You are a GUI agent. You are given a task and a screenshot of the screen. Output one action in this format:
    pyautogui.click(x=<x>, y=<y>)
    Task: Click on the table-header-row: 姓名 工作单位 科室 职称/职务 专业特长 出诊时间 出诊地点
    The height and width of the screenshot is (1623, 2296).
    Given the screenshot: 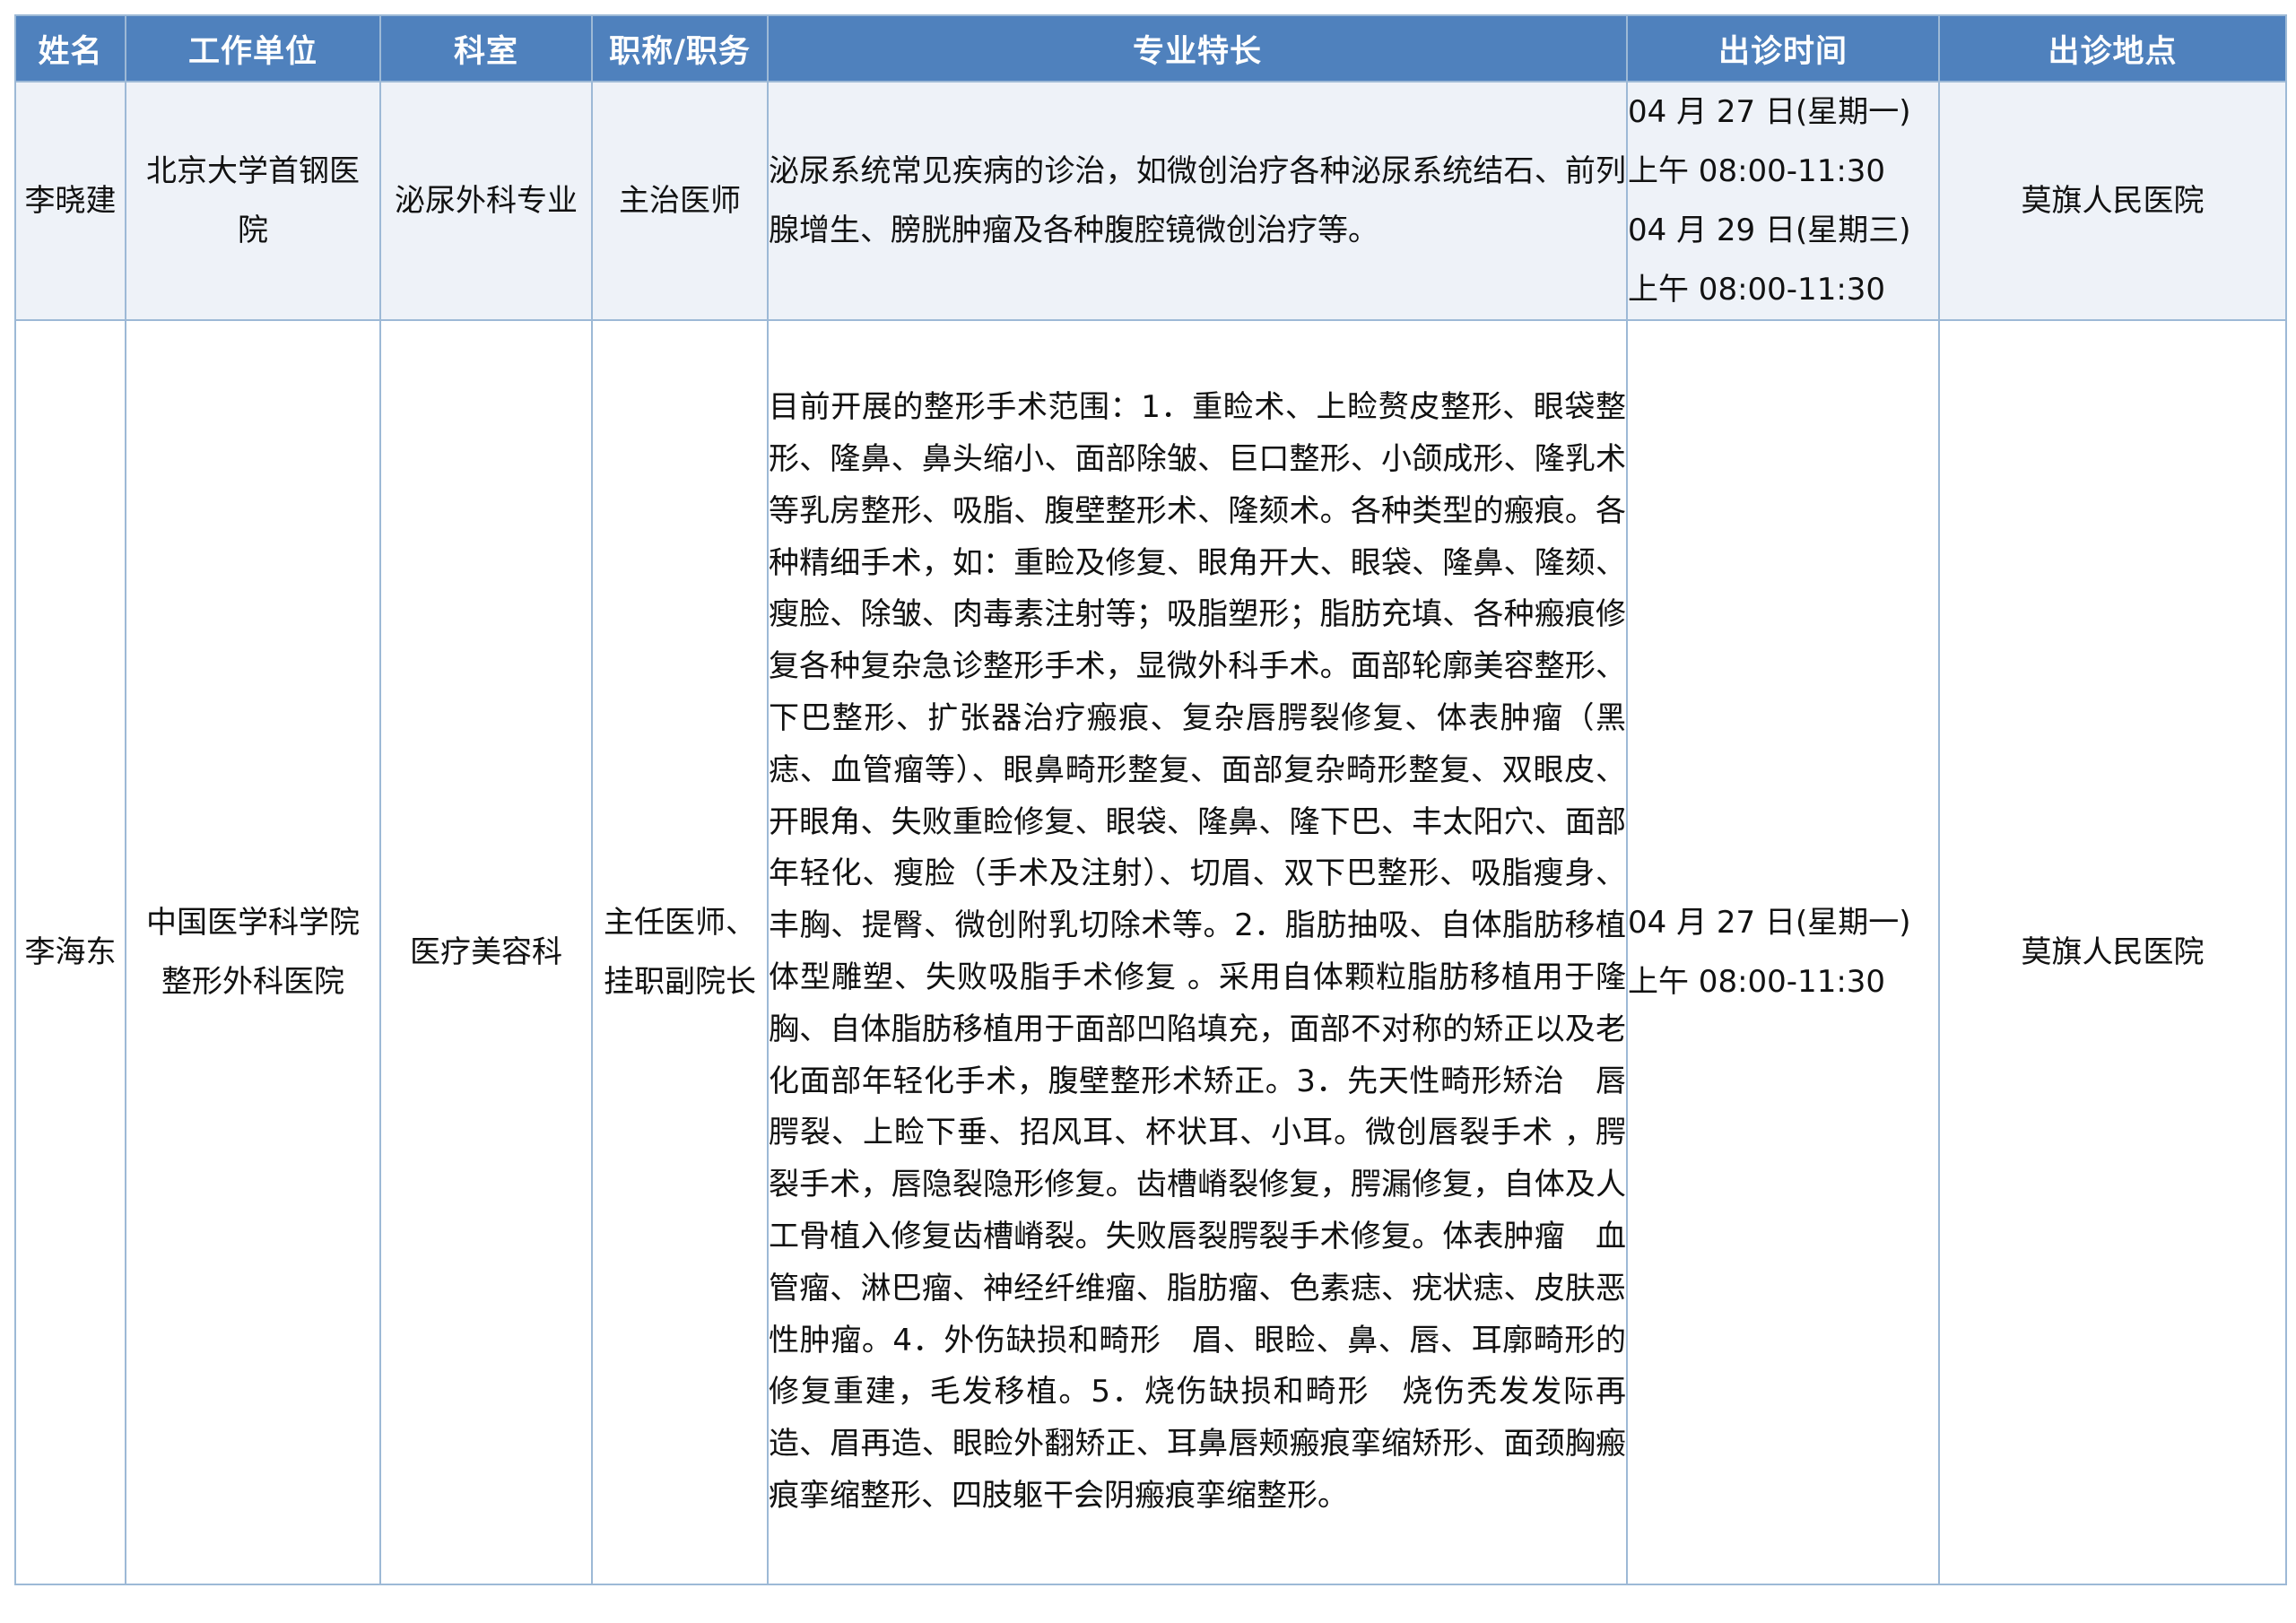 What is the action you would take?
    pyautogui.click(x=1150, y=48)
    